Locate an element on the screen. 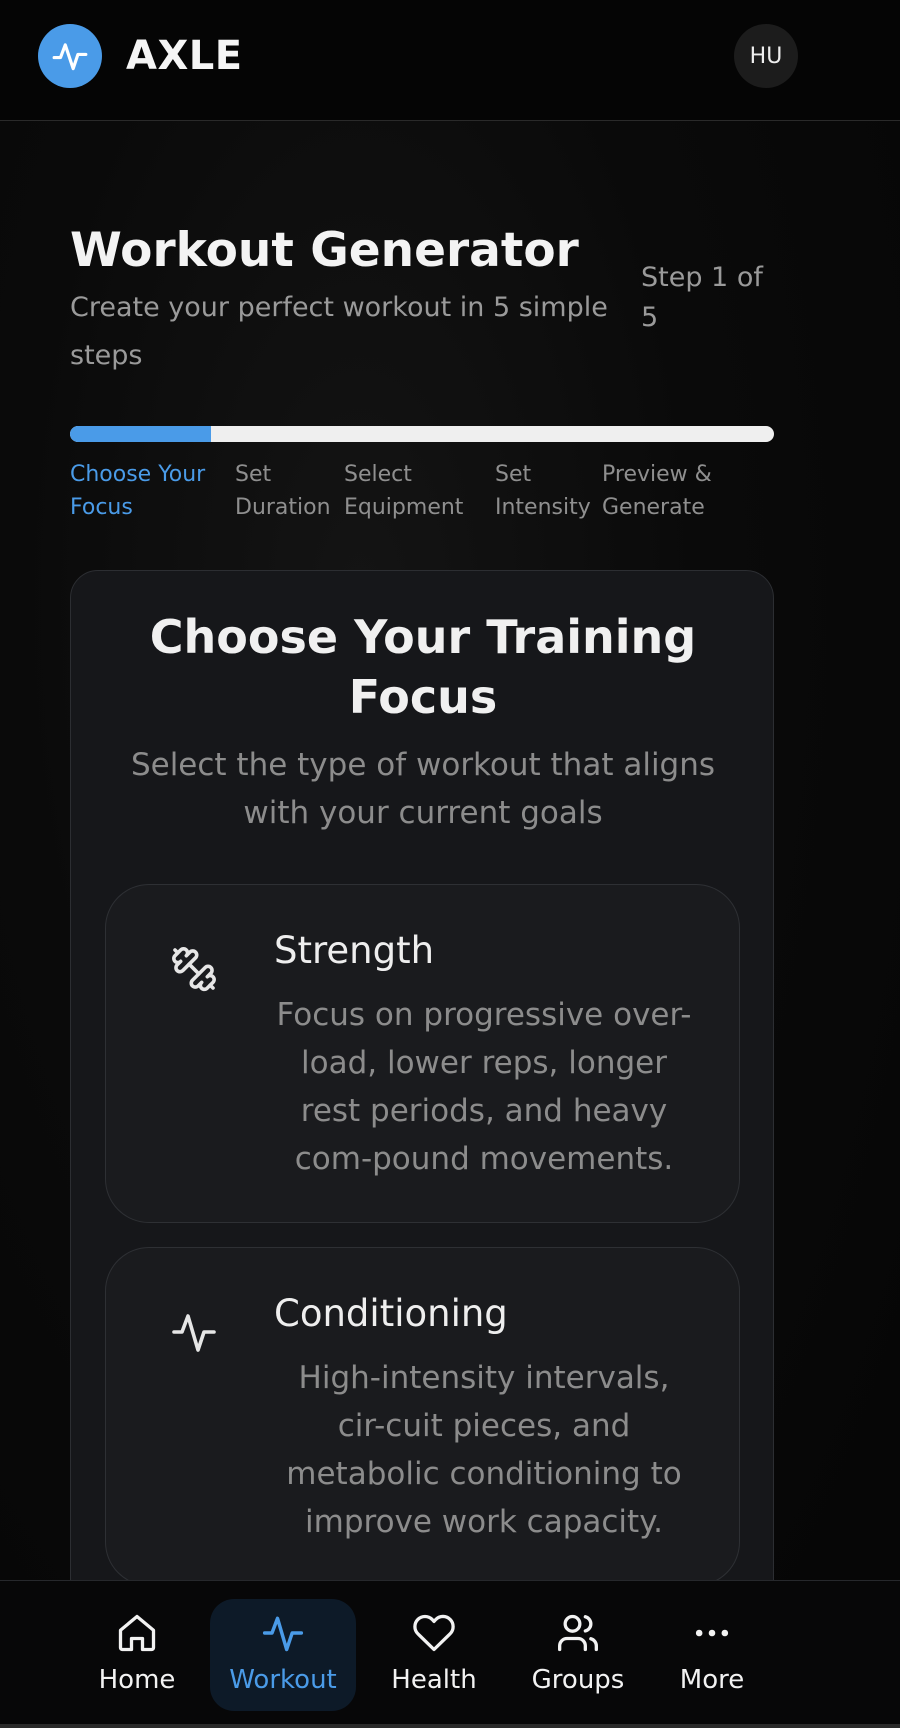 The width and height of the screenshot is (900, 1728). nav-label: Groups is located at coordinates (578, 1680).